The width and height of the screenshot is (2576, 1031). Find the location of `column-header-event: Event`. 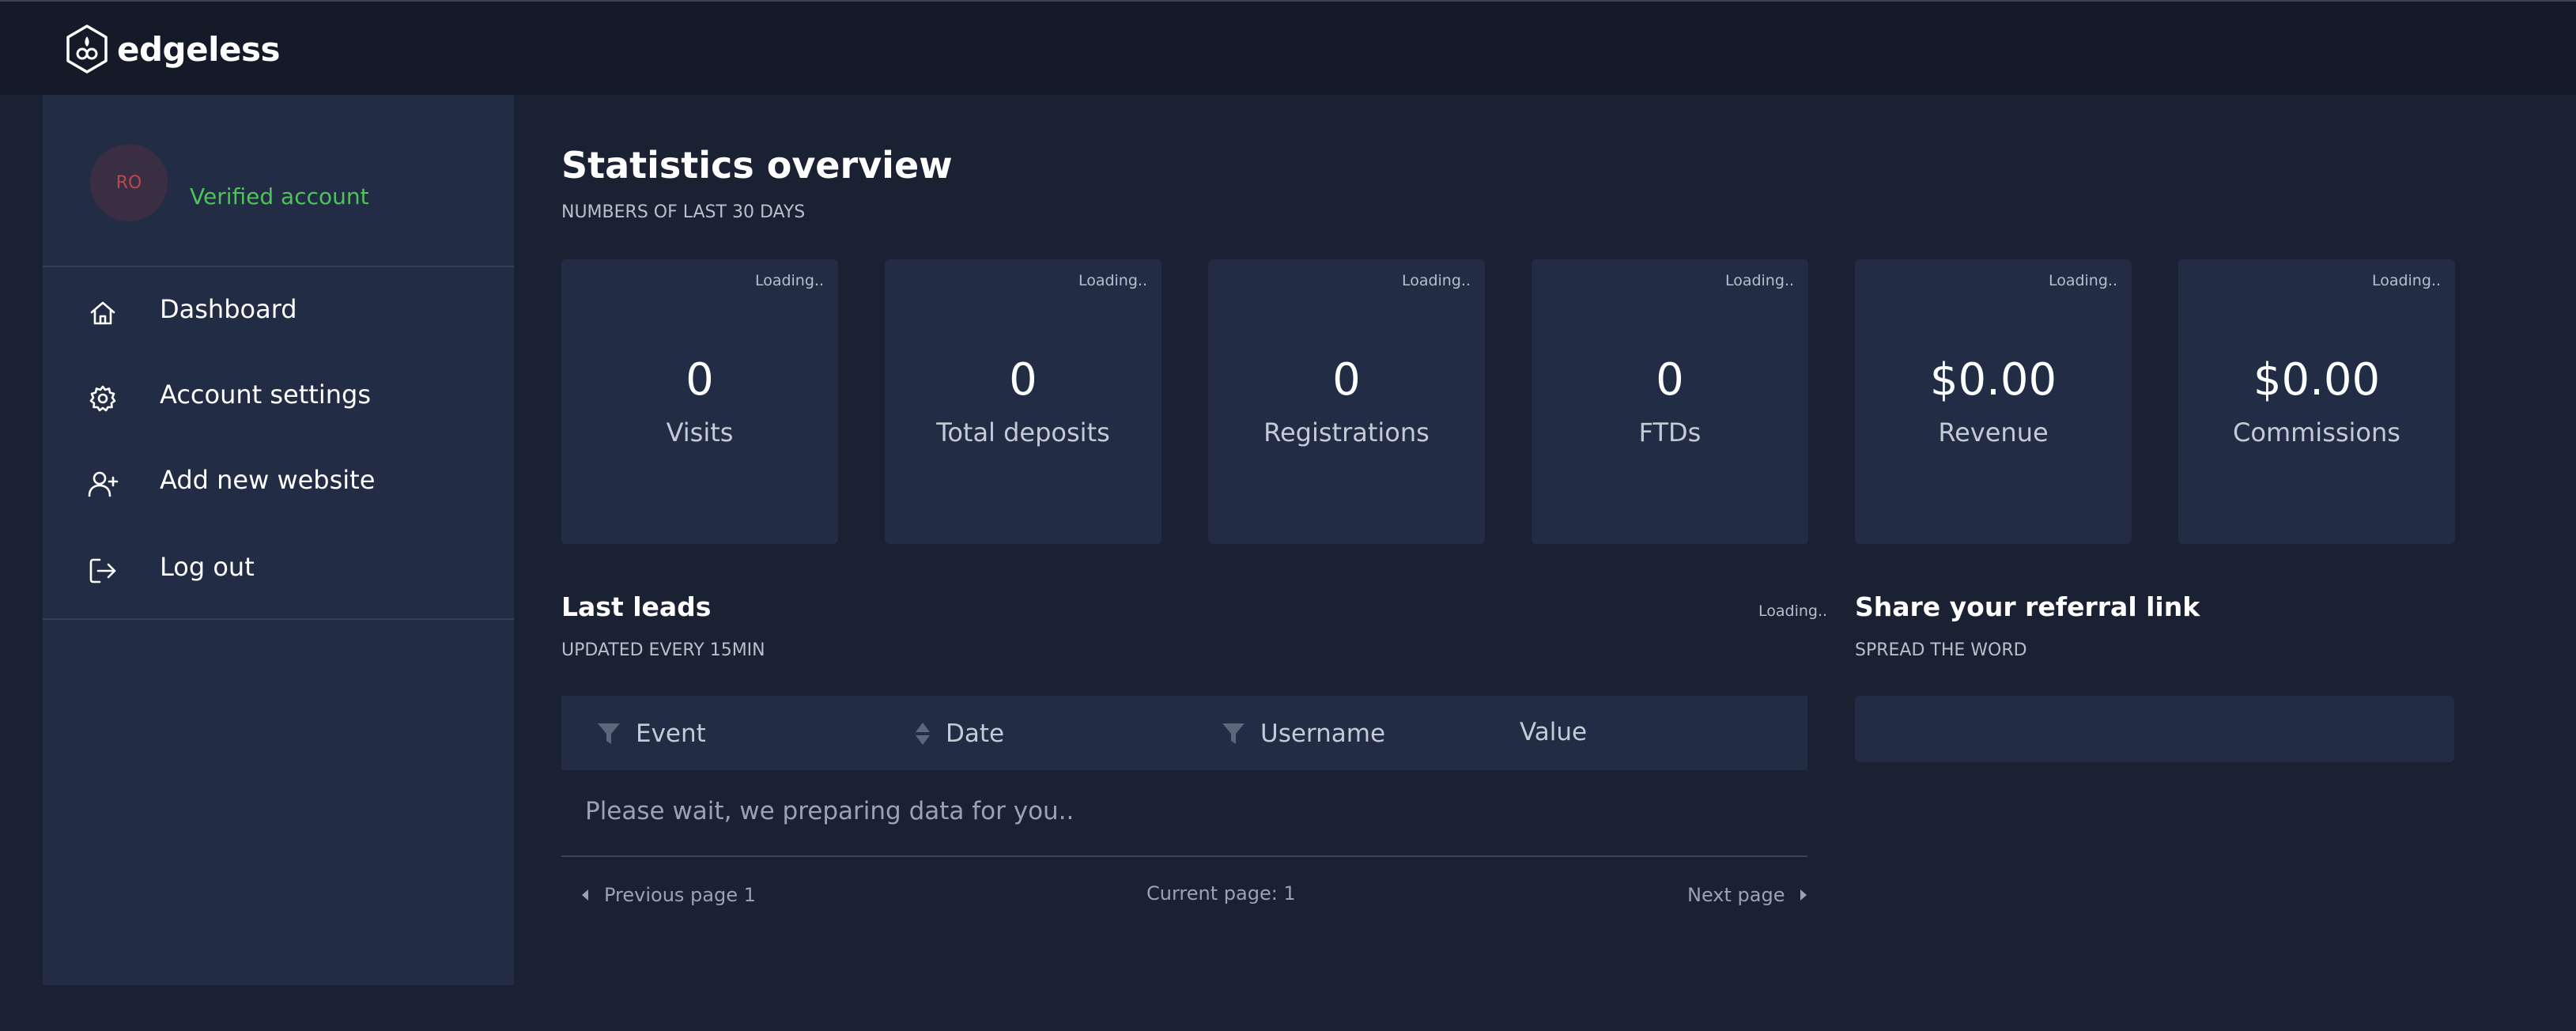

column-header-event: Event is located at coordinates (651, 734).